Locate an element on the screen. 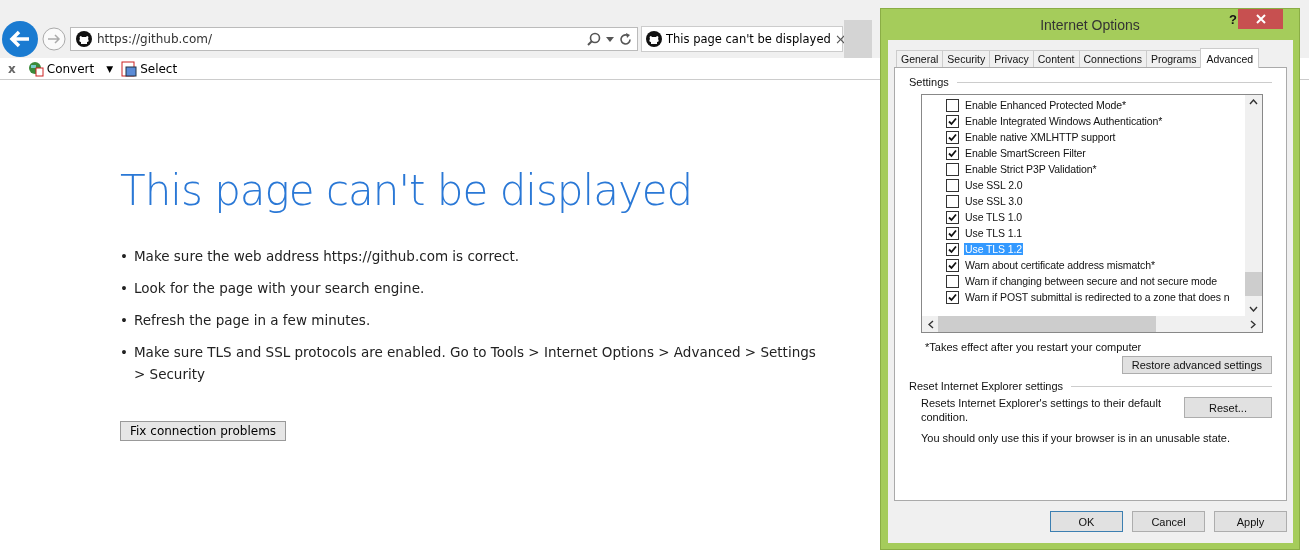  close-toolbar-button: x is located at coordinates (12, 68).